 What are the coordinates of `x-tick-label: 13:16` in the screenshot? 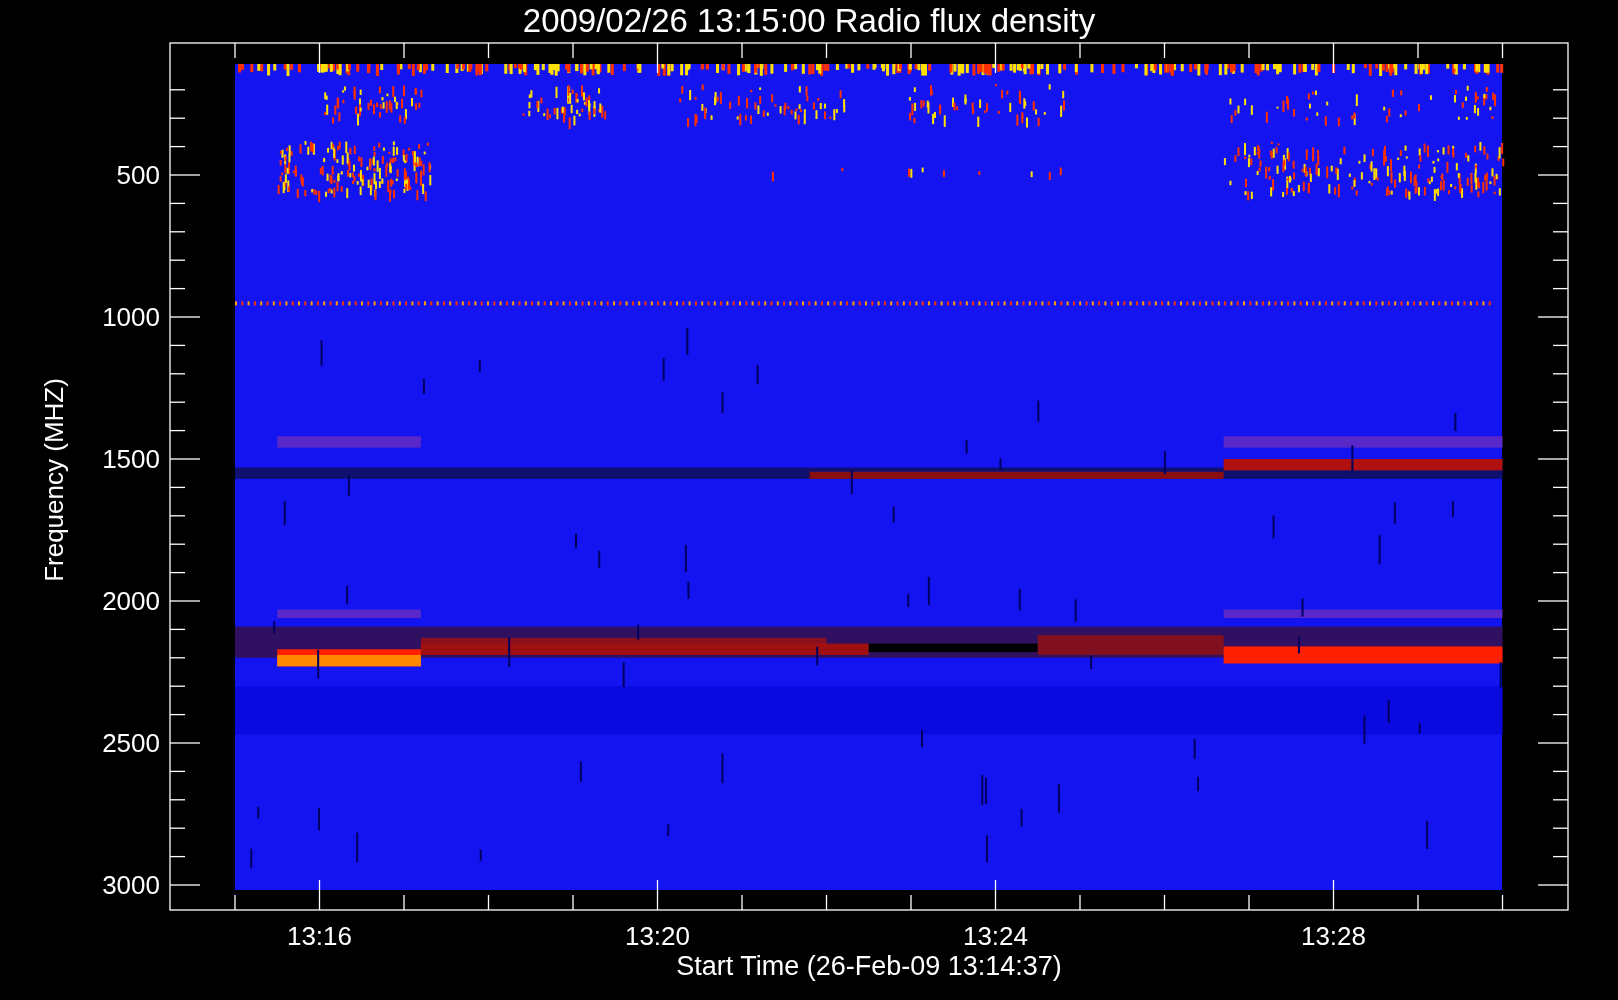 It's located at (319, 936).